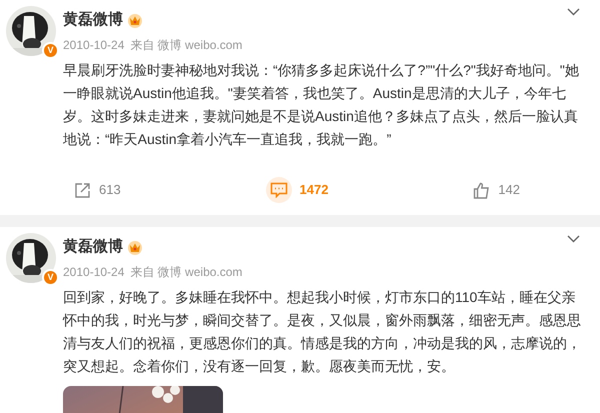 Image resolution: width=600 pixels, height=413 pixels. Describe the element at coordinates (481, 190) in the screenshot. I see `thumbs-up-icon` at that location.